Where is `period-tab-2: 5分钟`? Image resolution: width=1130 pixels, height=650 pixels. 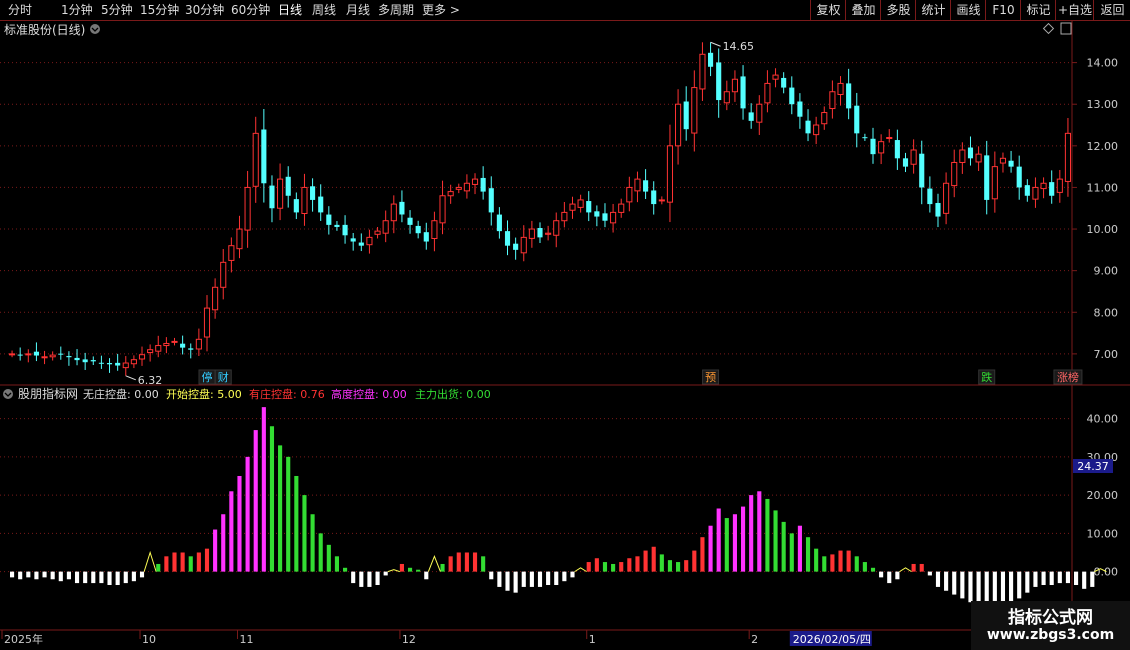
period-tab-2: 5分钟 is located at coordinates (117, 10).